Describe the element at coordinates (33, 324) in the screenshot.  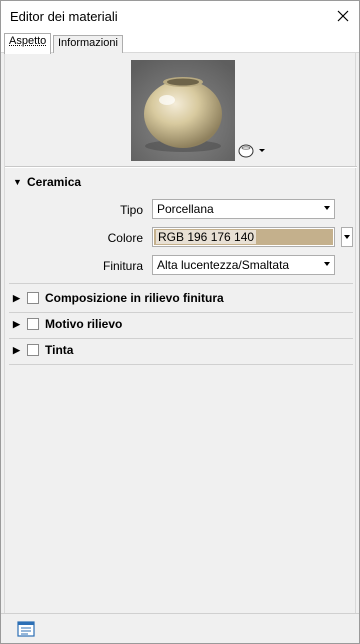
I see `motivo-checkbox` at that location.